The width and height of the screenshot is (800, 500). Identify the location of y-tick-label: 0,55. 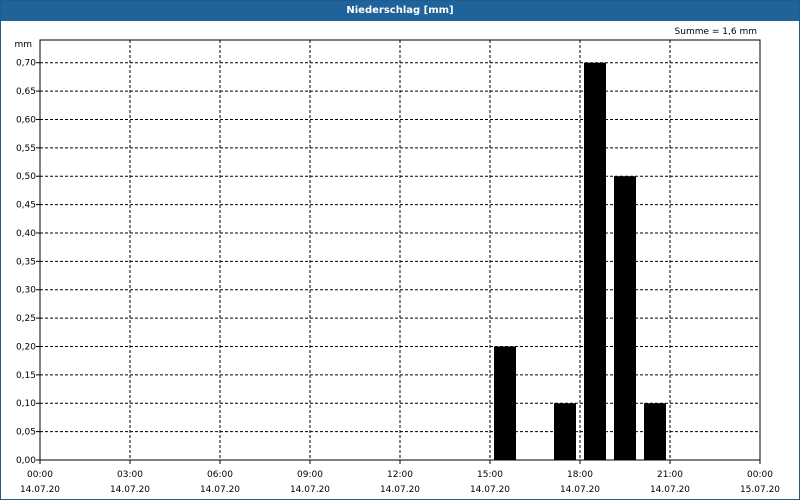
(26, 149).